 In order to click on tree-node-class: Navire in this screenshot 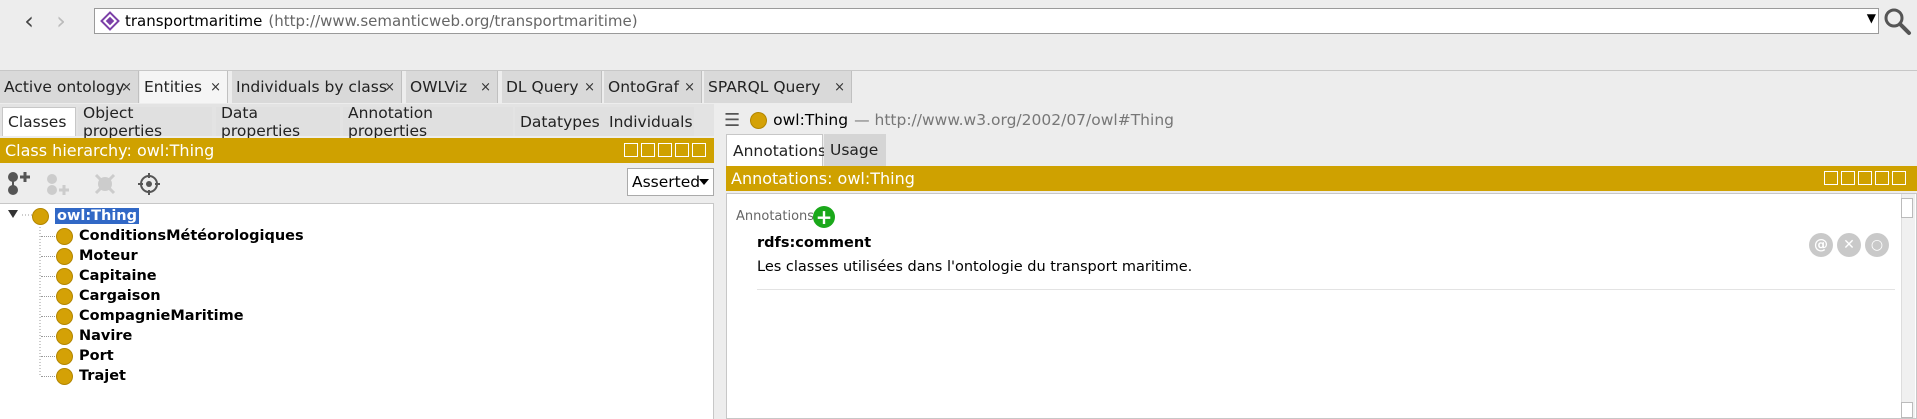, I will do `click(87, 336)`.